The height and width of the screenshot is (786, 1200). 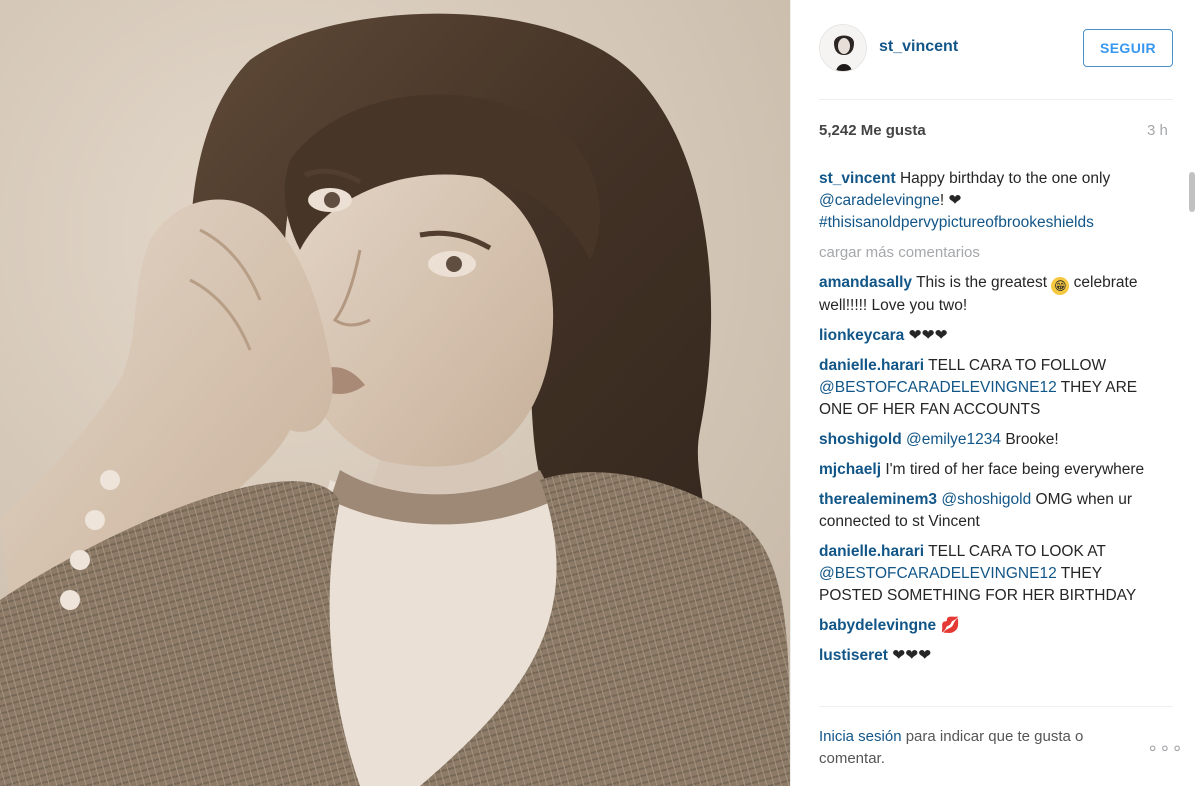 I want to click on post-time: 3 h, so click(x=1157, y=130).